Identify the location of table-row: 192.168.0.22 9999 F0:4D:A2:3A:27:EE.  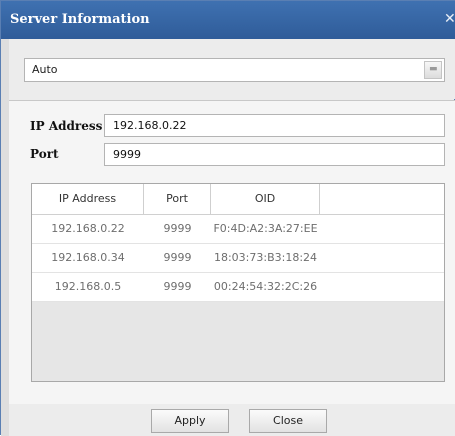
(238, 229).